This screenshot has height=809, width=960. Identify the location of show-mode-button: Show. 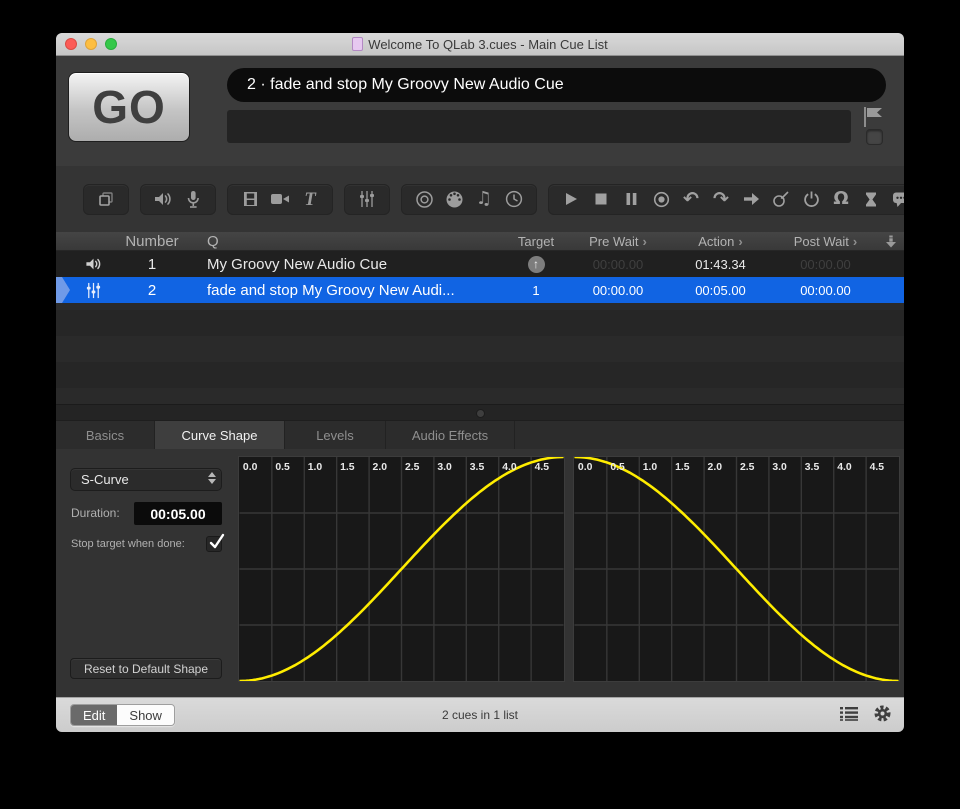
(145, 715).